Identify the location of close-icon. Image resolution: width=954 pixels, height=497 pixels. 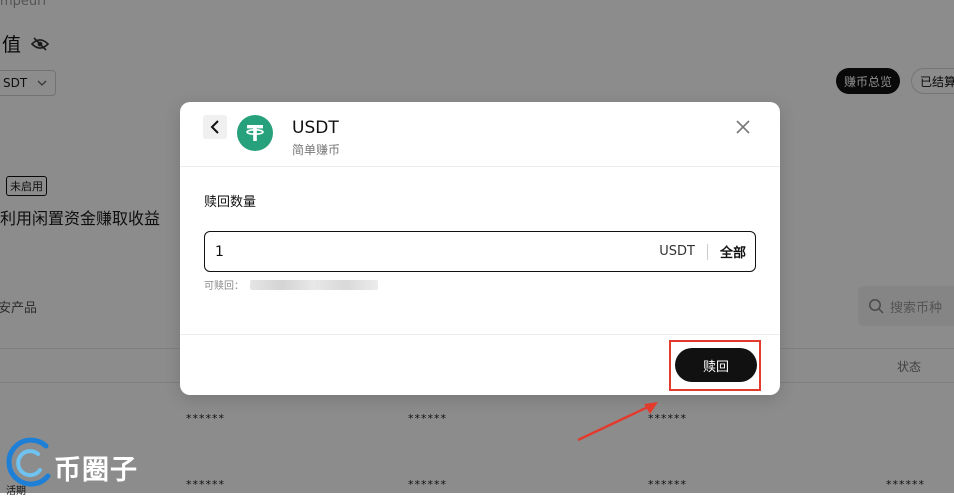
(743, 127).